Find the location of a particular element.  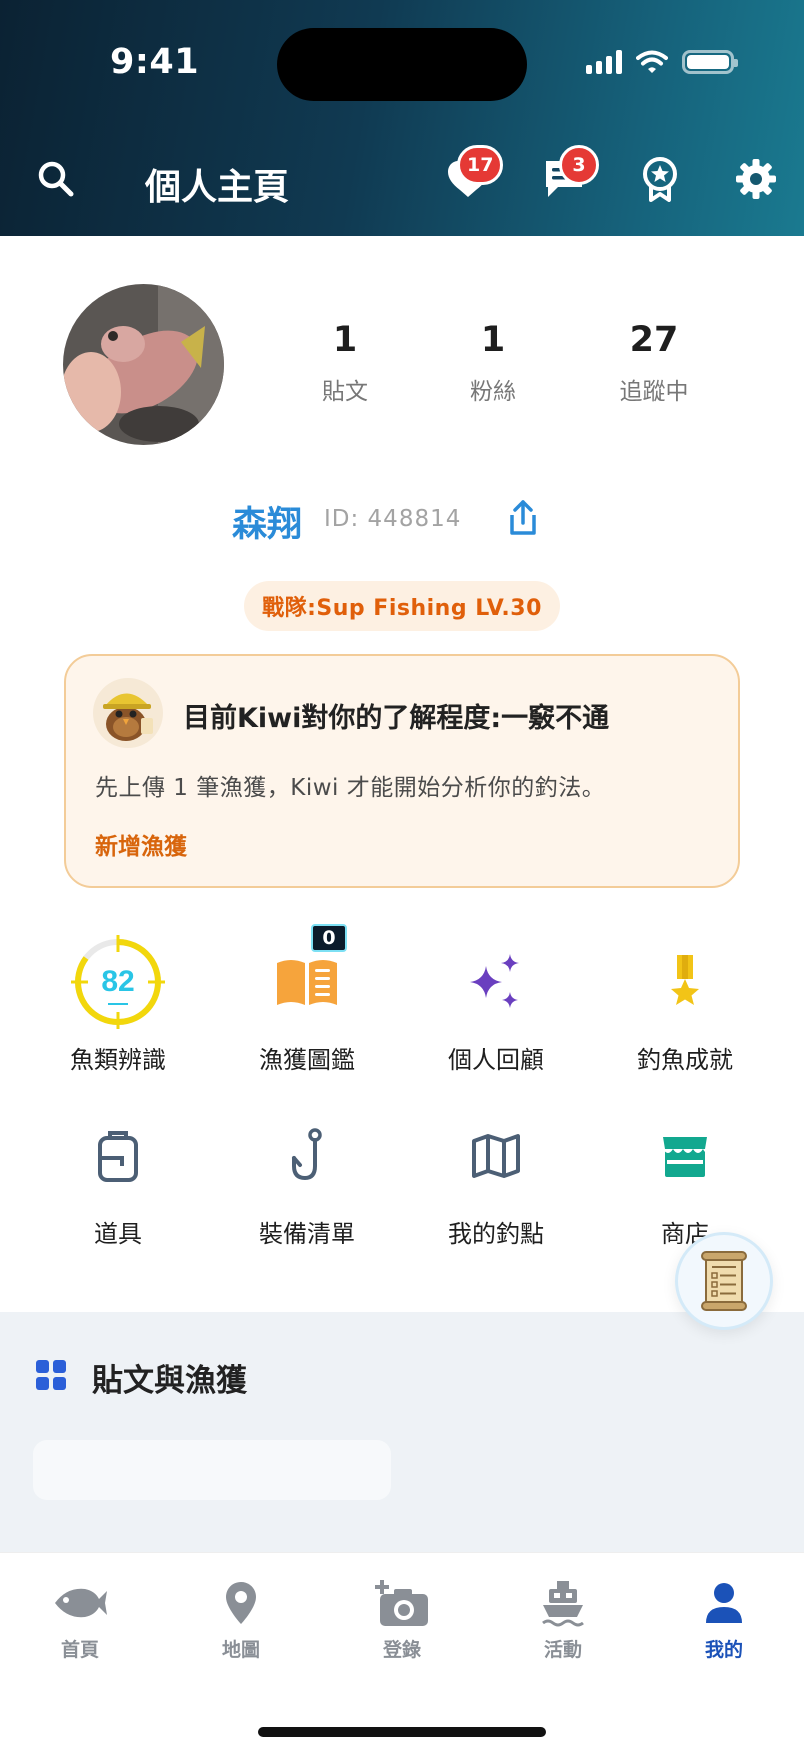

fish-id-gauge-icon: 82 is located at coordinates (118, 982).